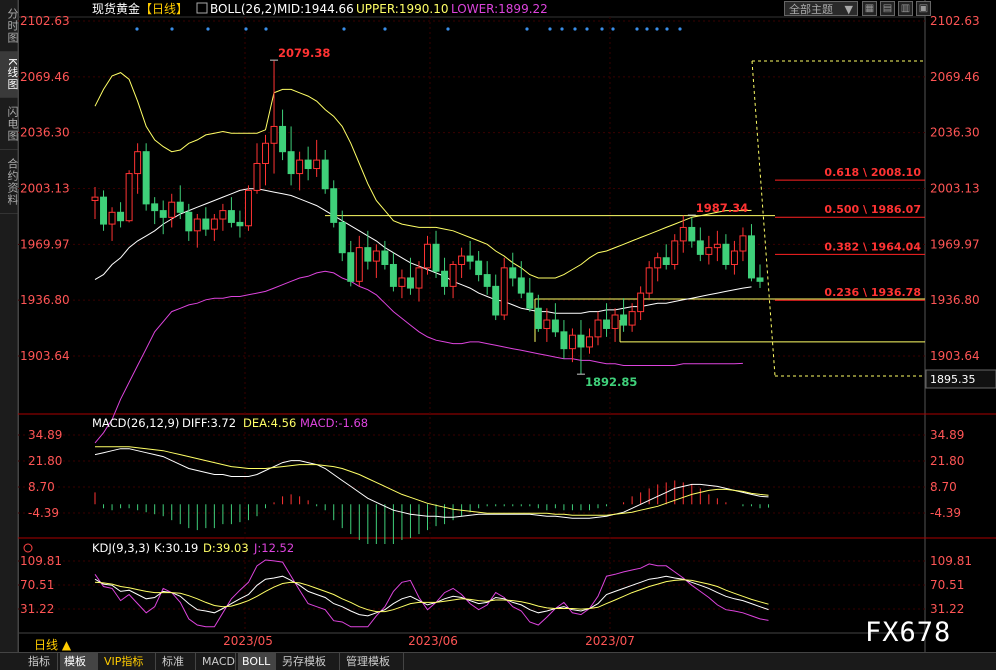 Image resolution: width=996 pixels, height=670 pixels. Describe the element at coordinates (955, 300) in the screenshot. I see `price-tick-label-right: 1936.80` at that location.